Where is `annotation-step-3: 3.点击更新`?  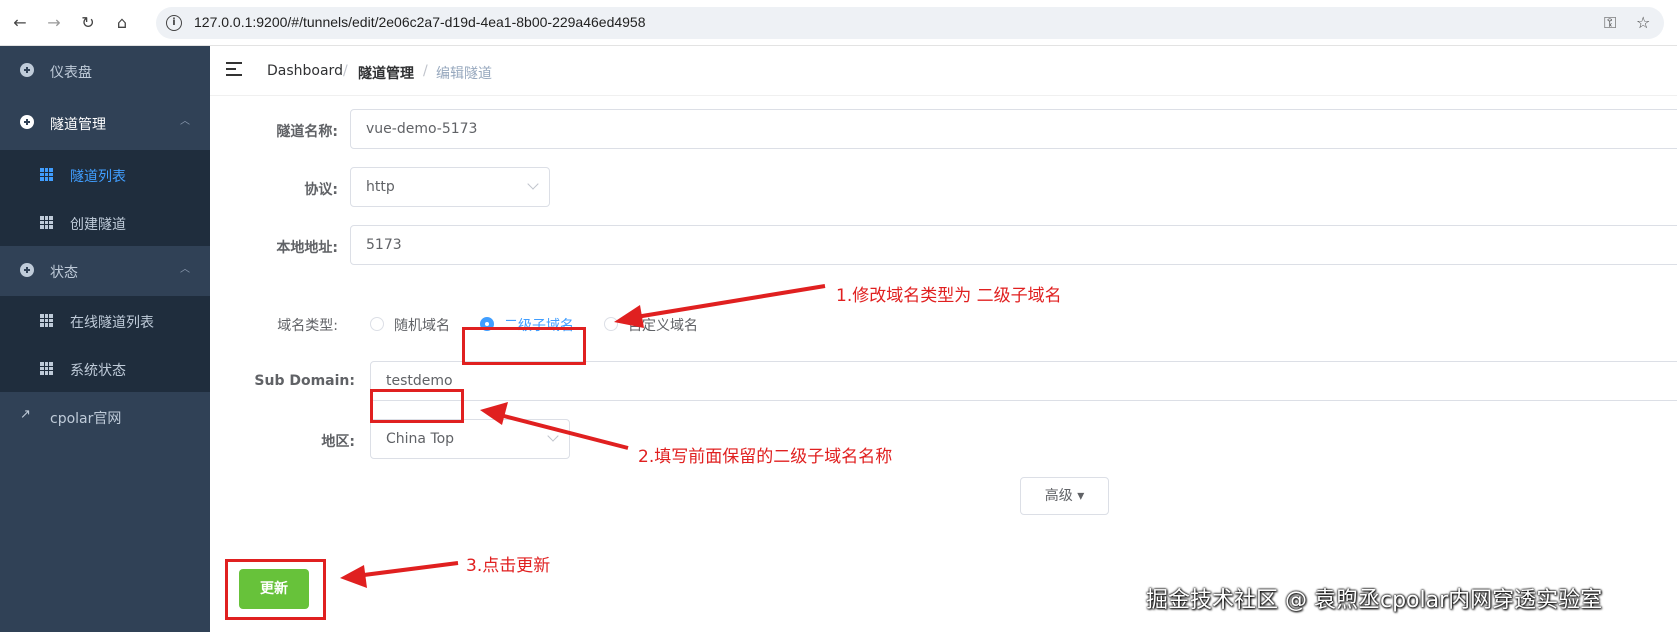 annotation-step-3: 3.点击更新 is located at coordinates (508, 566).